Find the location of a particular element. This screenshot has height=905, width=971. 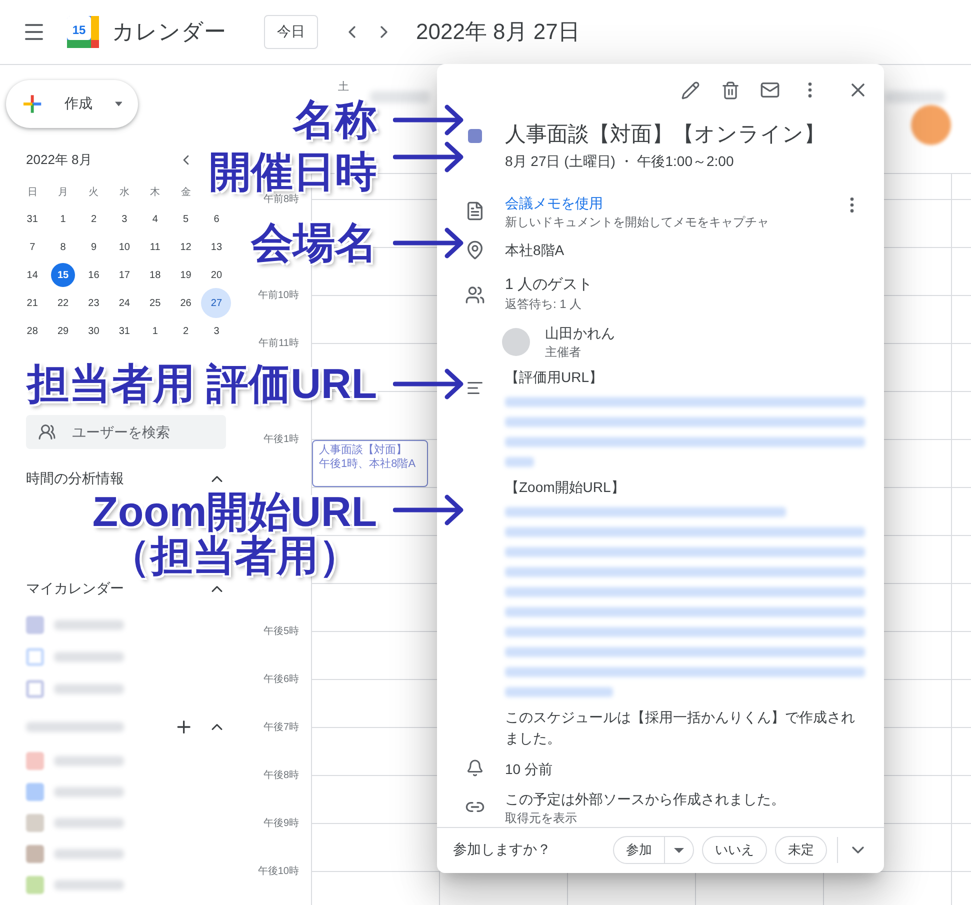

calendar-day: 8 is located at coordinates (63, 247).